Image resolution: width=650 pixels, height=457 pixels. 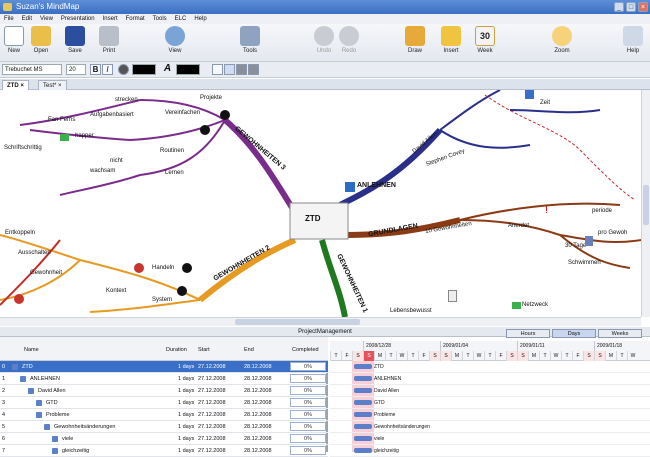 What do you see at coordinates (204, 350) in the screenshot?
I see `col-start: Start` at bounding box center [204, 350].